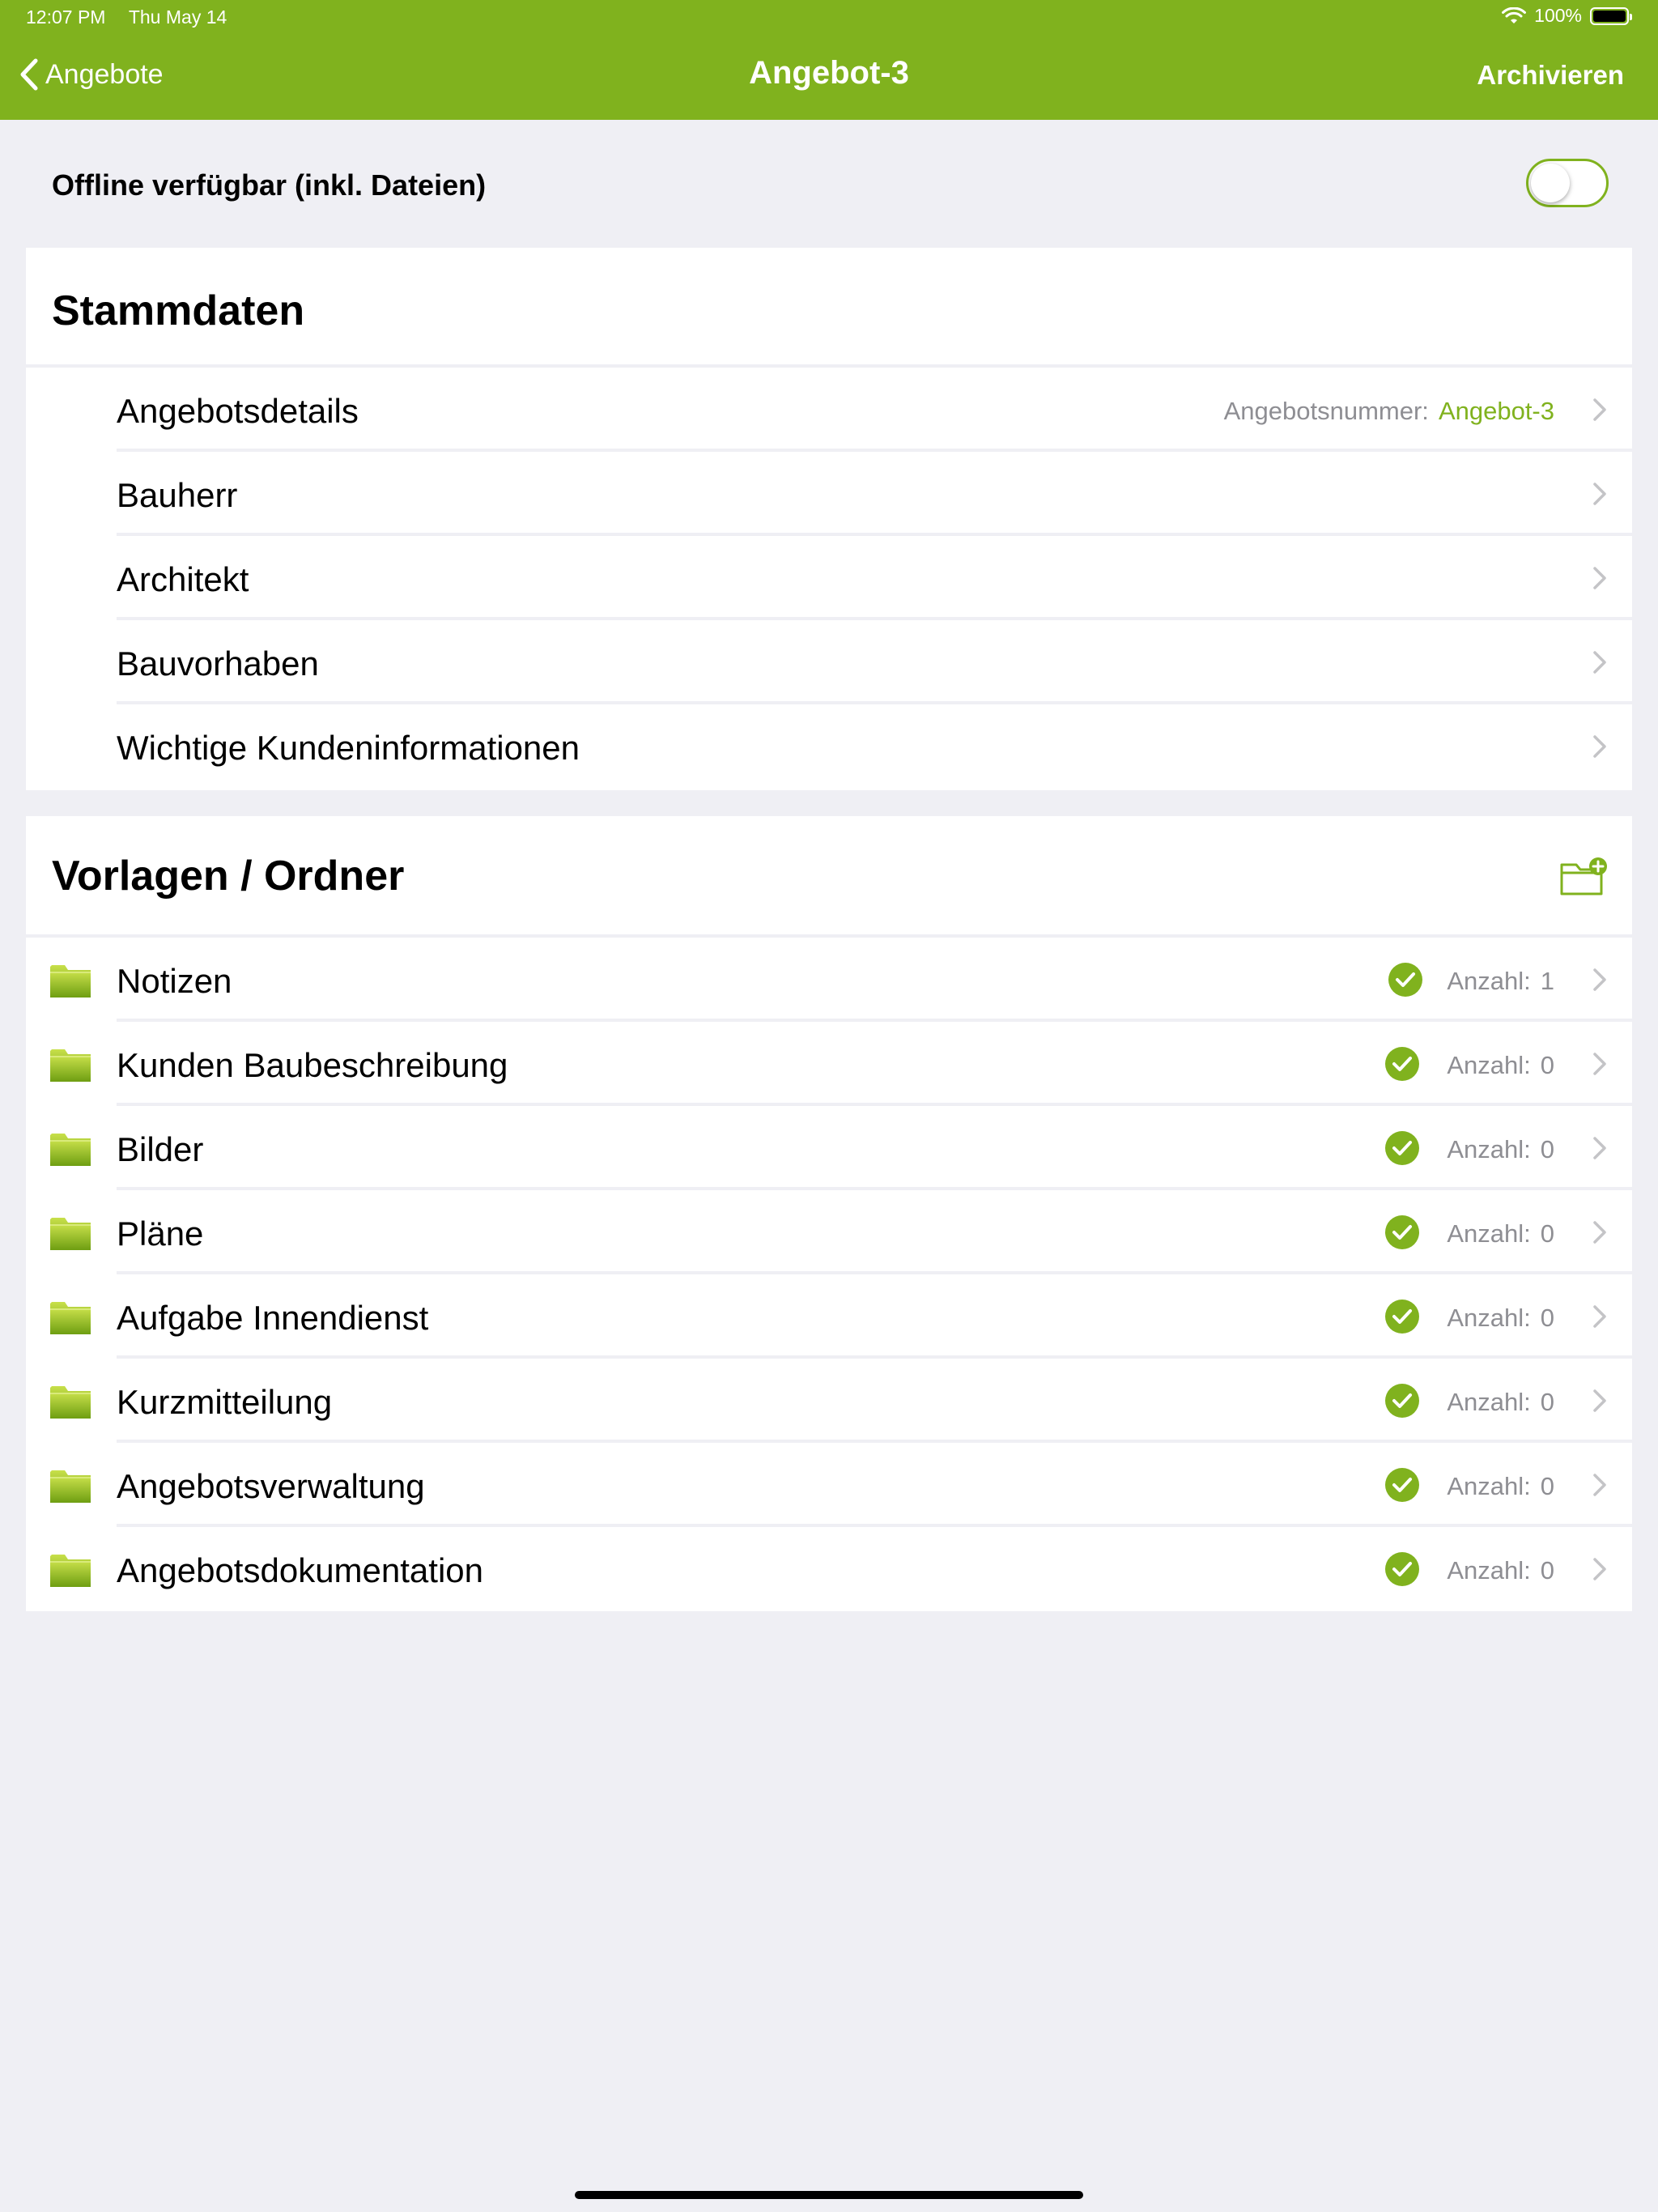 The image size is (1658, 2212). I want to click on folder-row: Angebotsverwaltung Anzahl: 0, so click(829, 1485).